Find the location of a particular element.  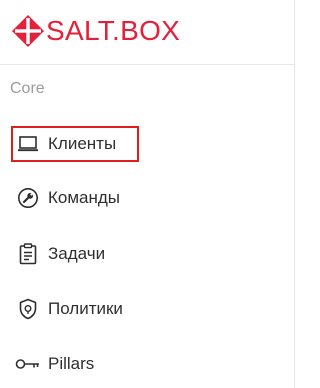

sidebar-item-label: Политики is located at coordinates (85, 308).